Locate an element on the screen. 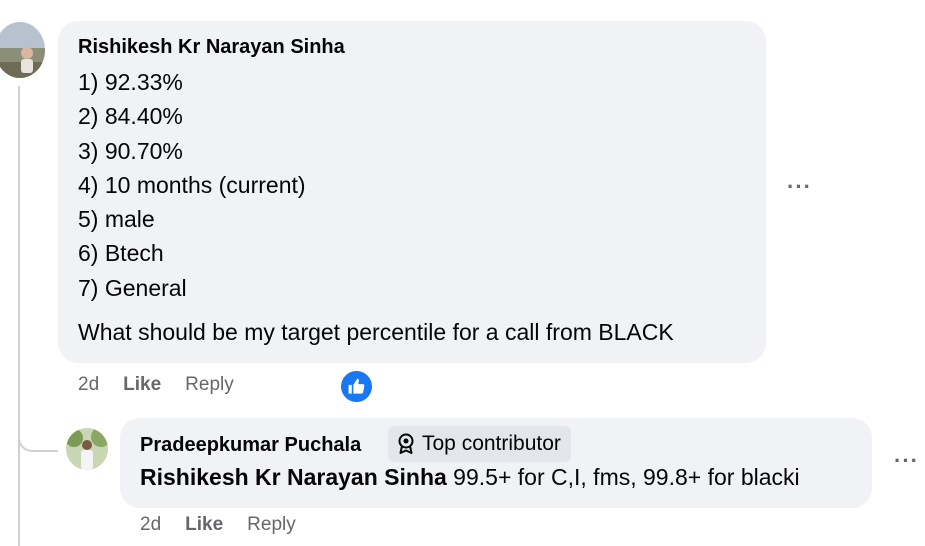 The height and width of the screenshot is (546, 925). comment-line: 4) 10 months (current) is located at coordinates (192, 184).